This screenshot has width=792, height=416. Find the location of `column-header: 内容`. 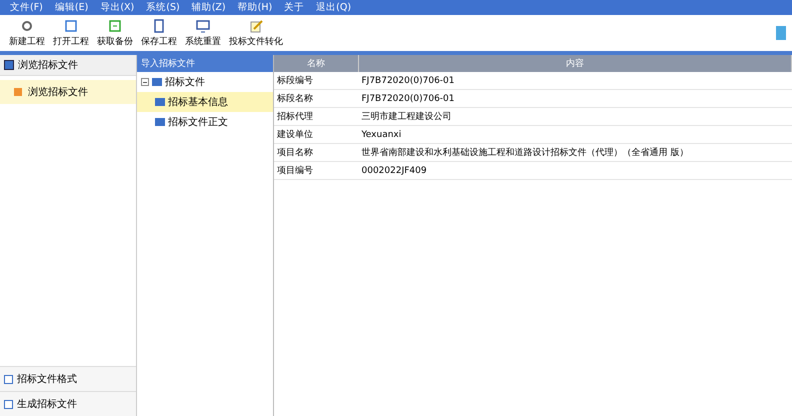

column-header: 内容 is located at coordinates (575, 63).